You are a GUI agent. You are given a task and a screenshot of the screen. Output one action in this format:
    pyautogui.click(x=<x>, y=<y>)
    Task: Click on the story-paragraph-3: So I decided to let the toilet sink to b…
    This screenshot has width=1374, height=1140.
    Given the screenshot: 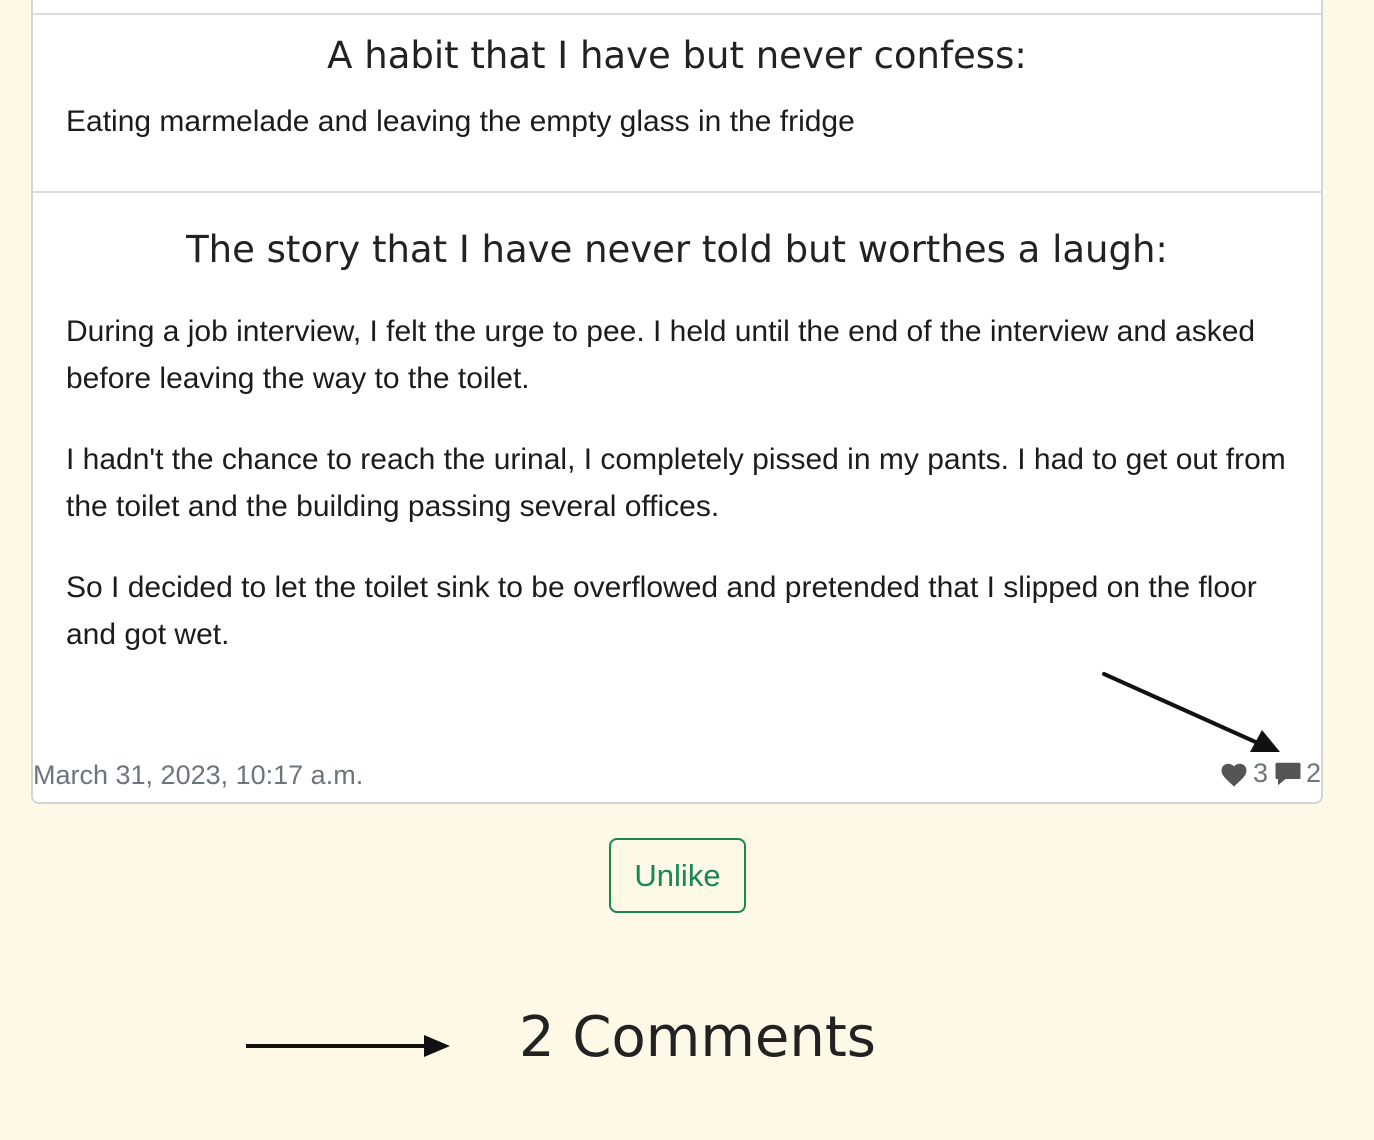 What is the action you would take?
    pyautogui.click(x=661, y=611)
    